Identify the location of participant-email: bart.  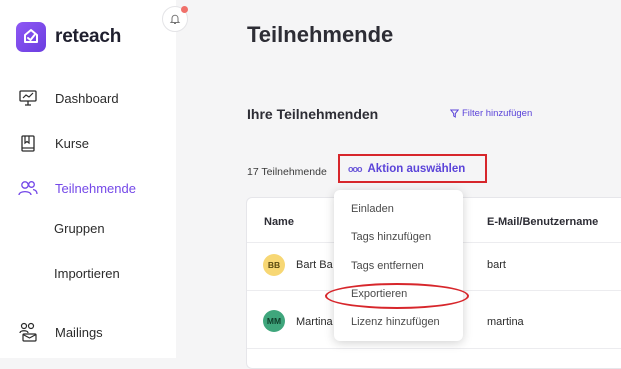
(496, 265).